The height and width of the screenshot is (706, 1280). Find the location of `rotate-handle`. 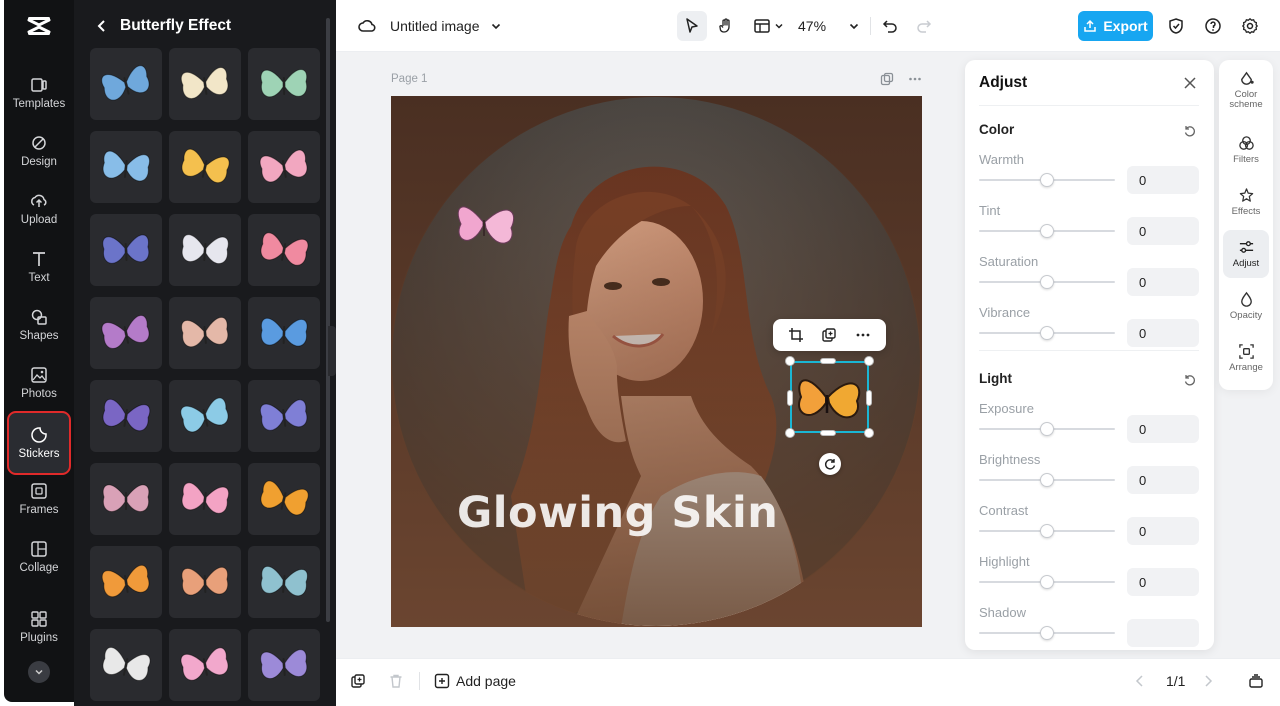

rotate-handle is located at coordinates (830, 464).